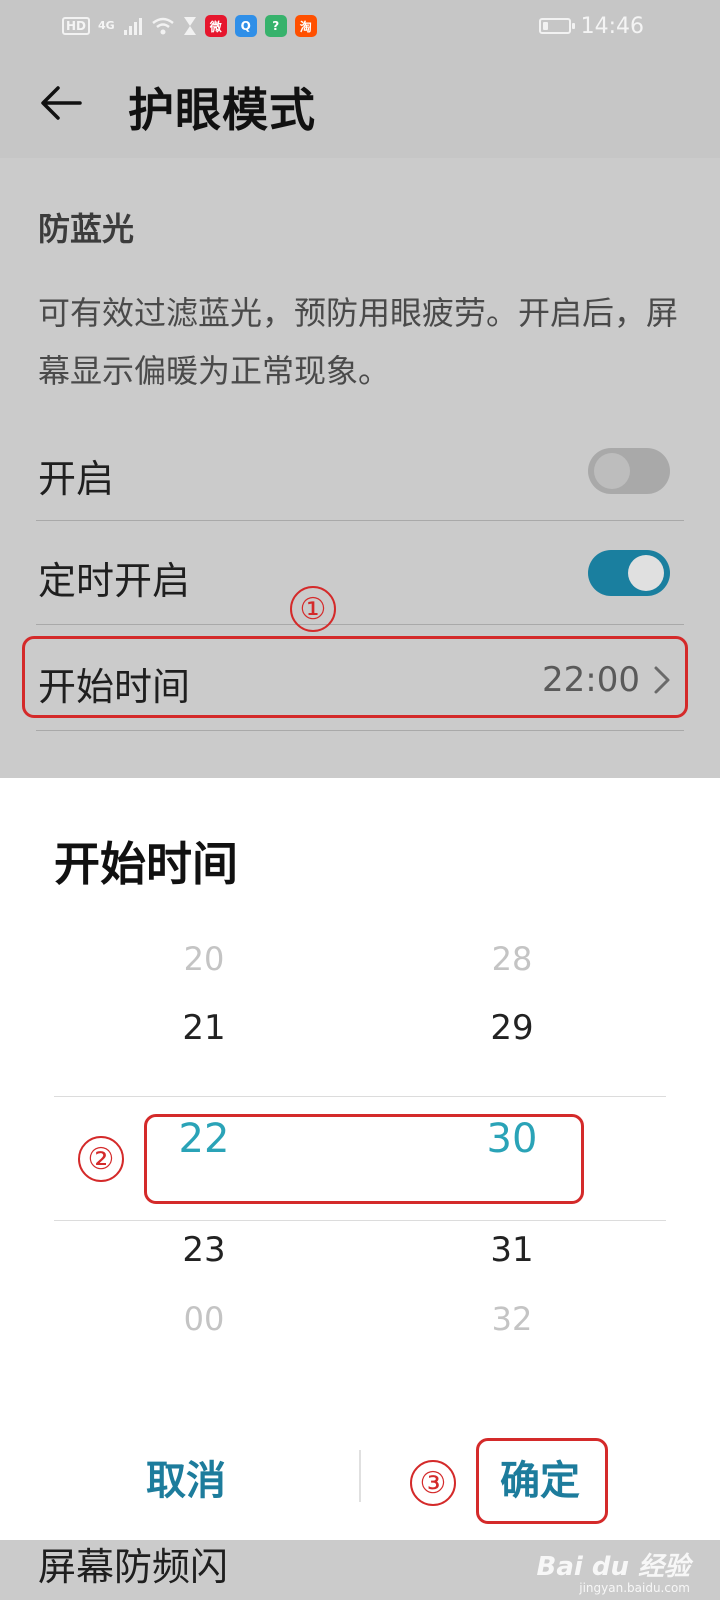  I want to click on battery-fill, so click(545, 26).